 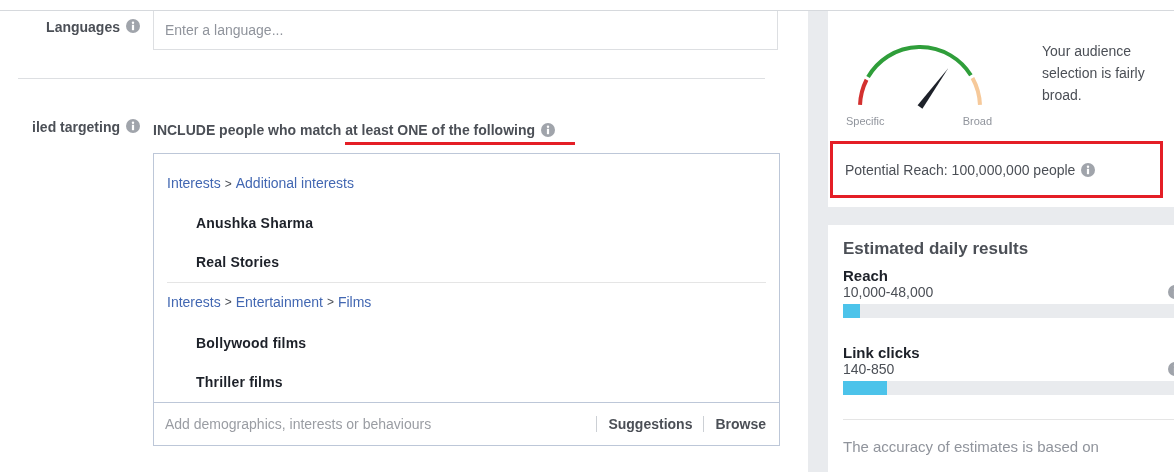 I want to click on include-text: INCLUDE people who match, so click(x=247, y=130).